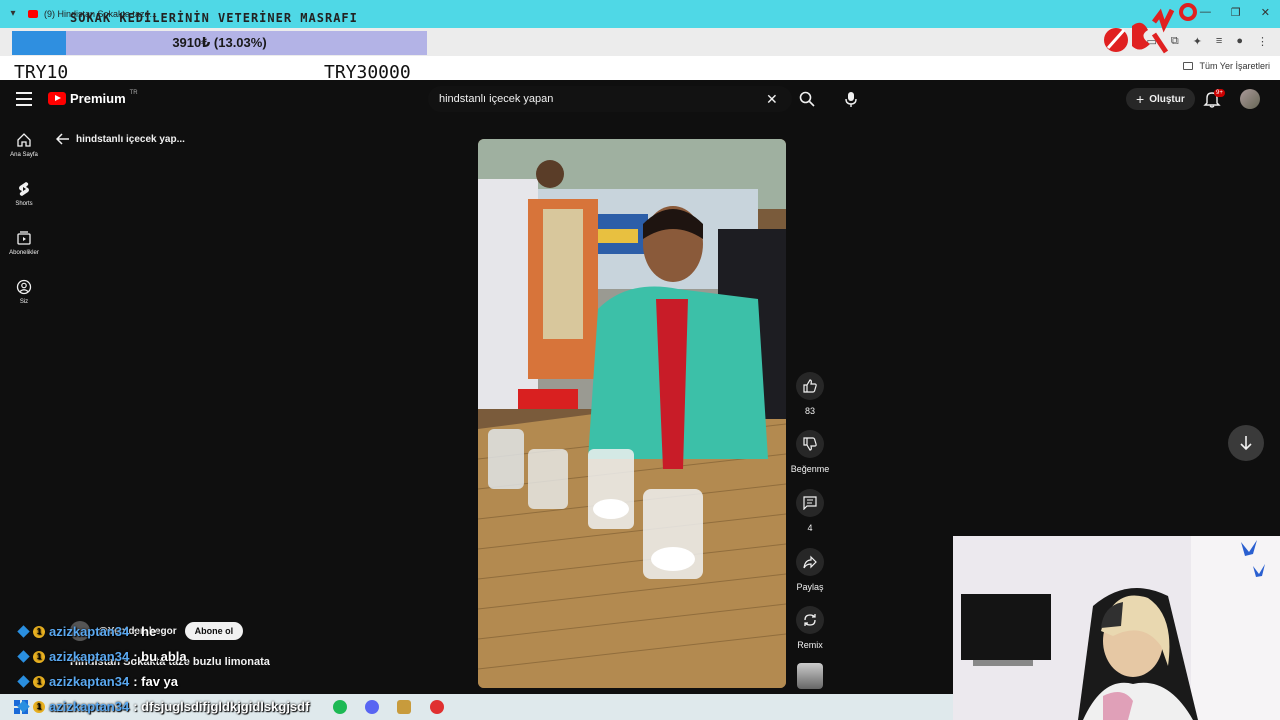 The height and width of the screenshot is (720, 1280). I want to click on comments-action: 4, so click(810, 511).